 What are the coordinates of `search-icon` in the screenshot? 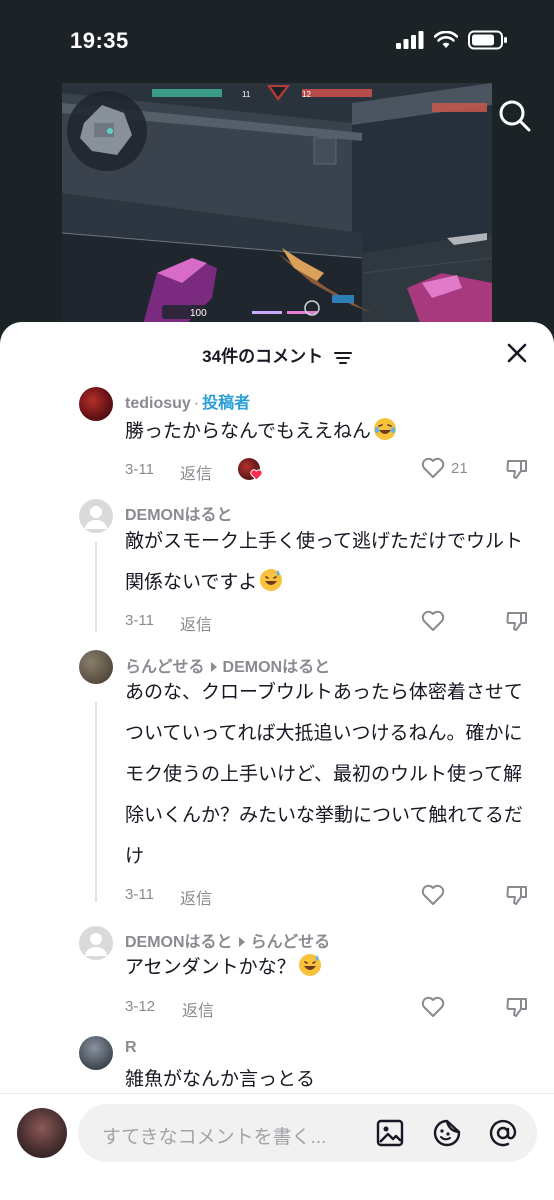 It's located at (515, 116).